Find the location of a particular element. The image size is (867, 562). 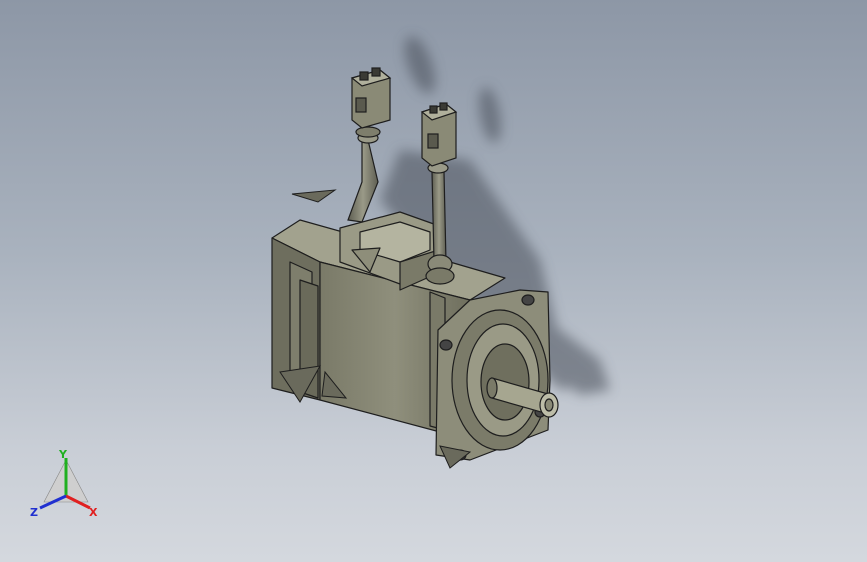

encoder-connector is located at coordinates (439, 134).